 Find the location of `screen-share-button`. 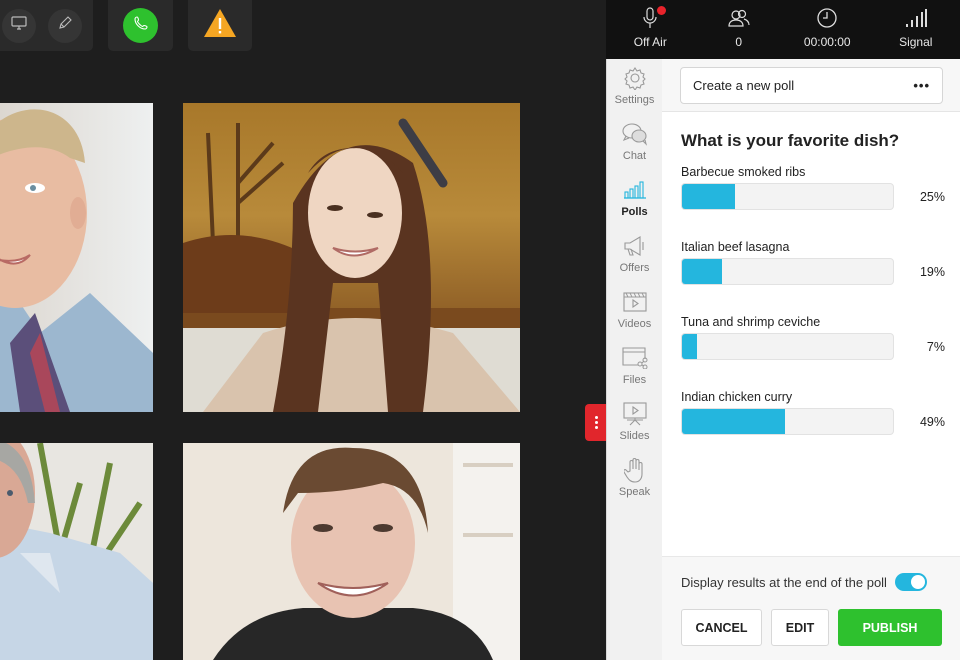

screen-share-button is located at coordinates (18, 25).